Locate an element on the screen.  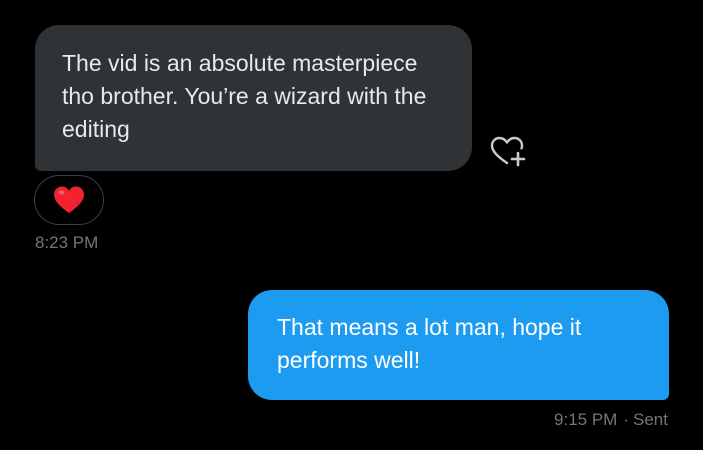
reaction-badge is located at coordinates (69, 200).